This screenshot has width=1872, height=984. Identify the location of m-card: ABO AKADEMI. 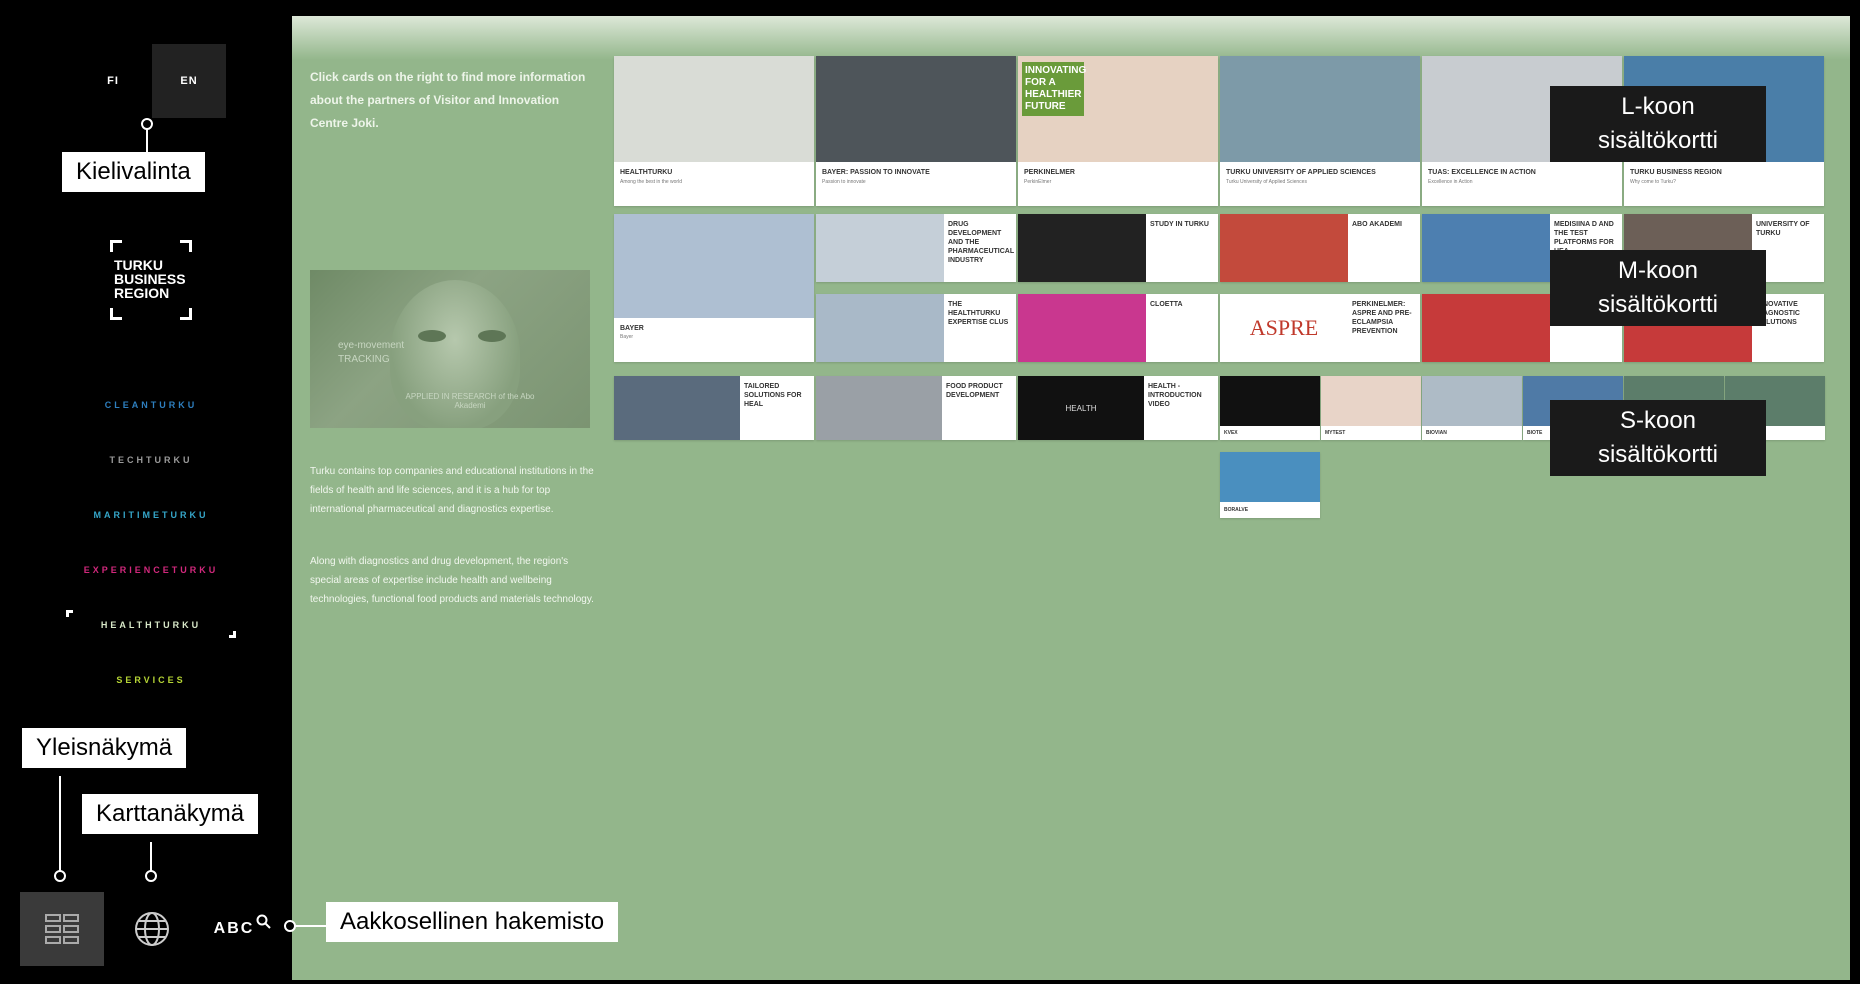
(1320, 248).